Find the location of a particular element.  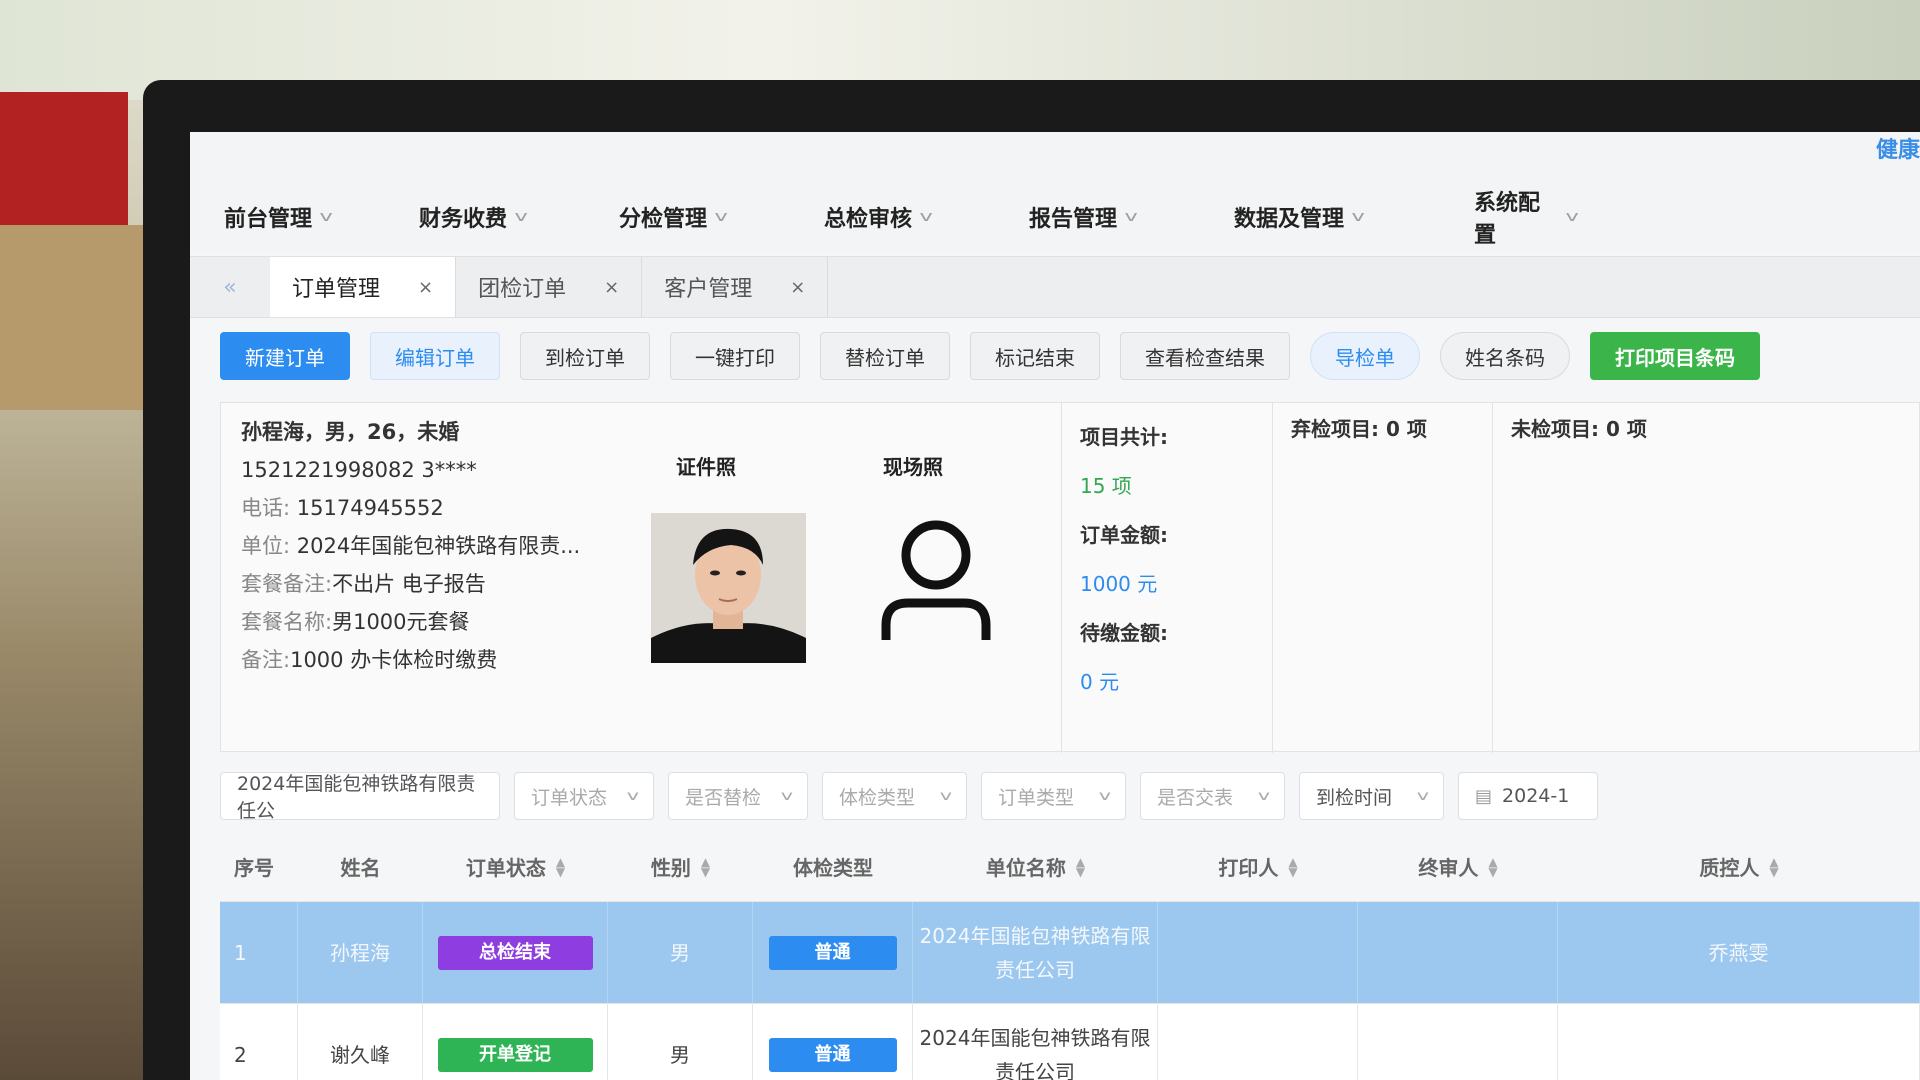

substitute-filter: 是否替检 v is located at coordinates (738, 796).